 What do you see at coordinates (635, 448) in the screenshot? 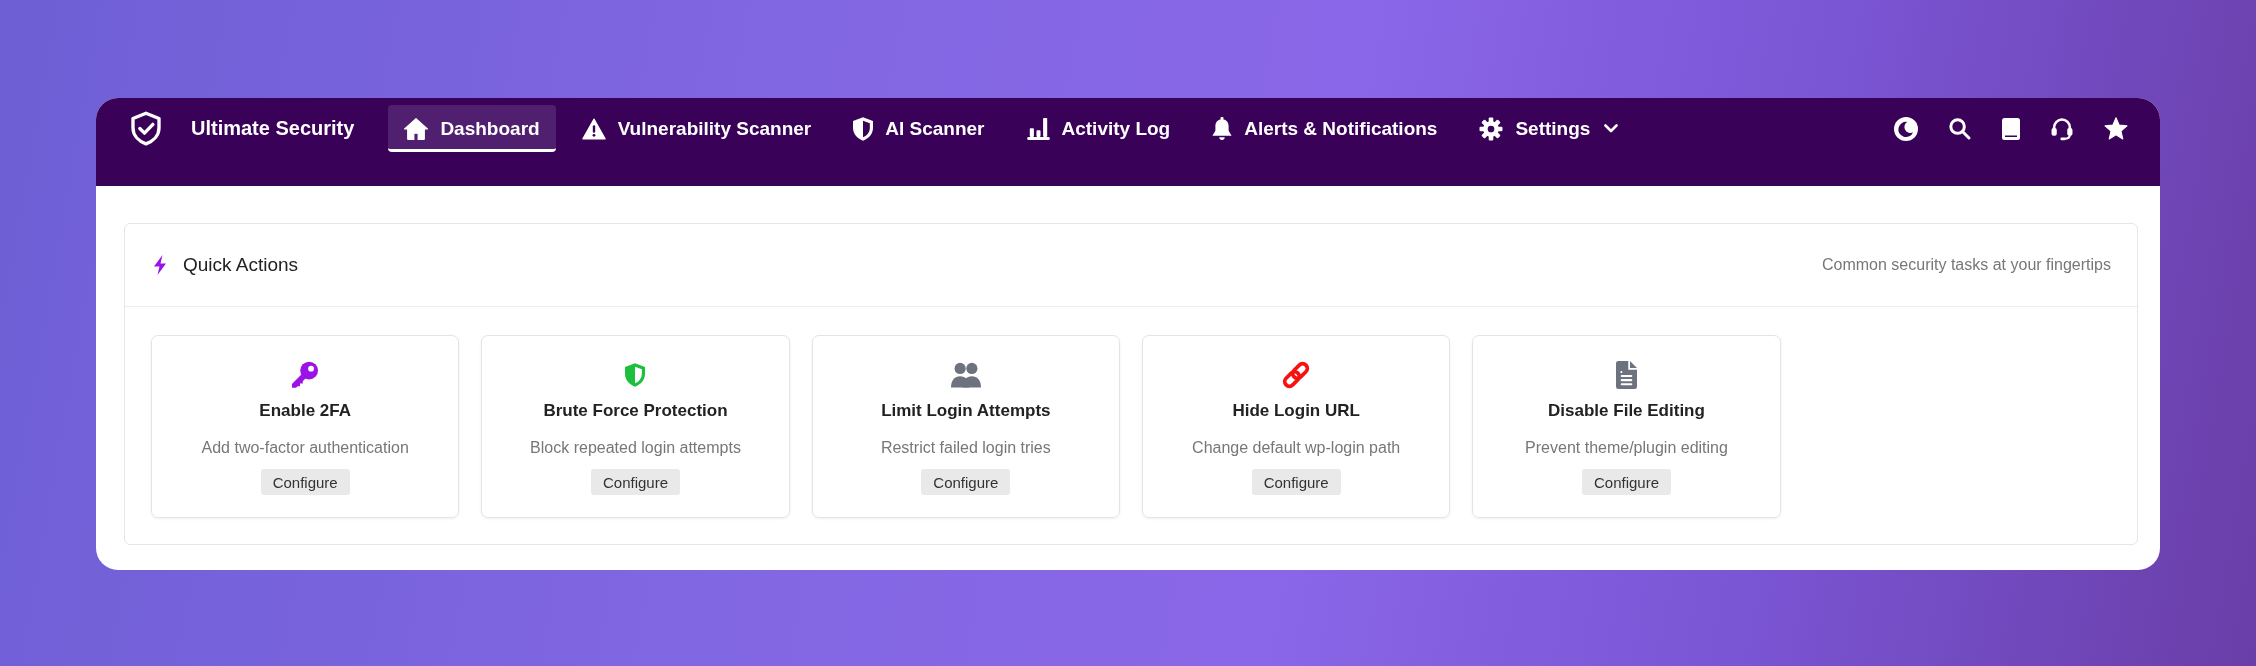
I see `card-description: Block repeated login attempts` at bounding box center [635, 448].